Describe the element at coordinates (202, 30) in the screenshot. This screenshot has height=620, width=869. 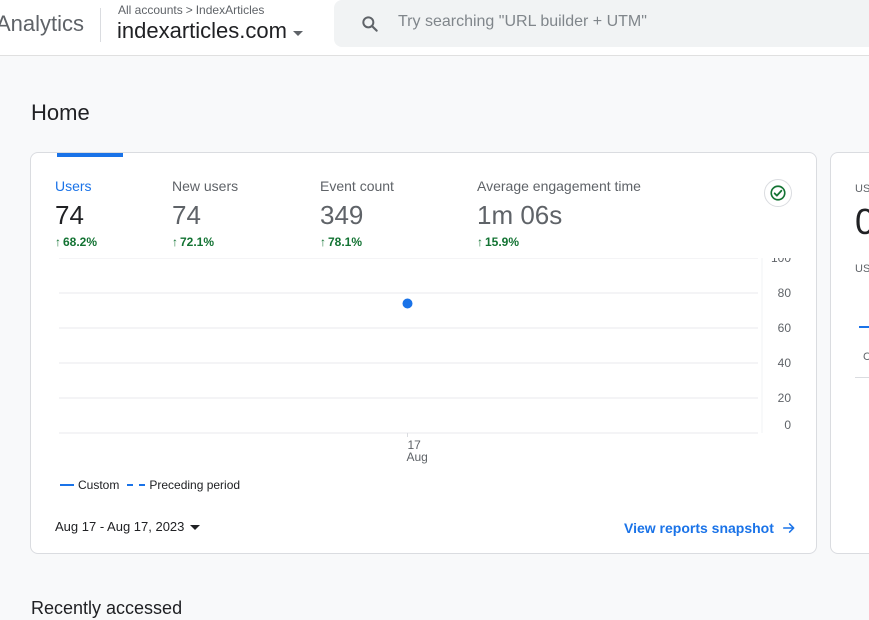
I see `property-name: indexarticles.com` at that location.